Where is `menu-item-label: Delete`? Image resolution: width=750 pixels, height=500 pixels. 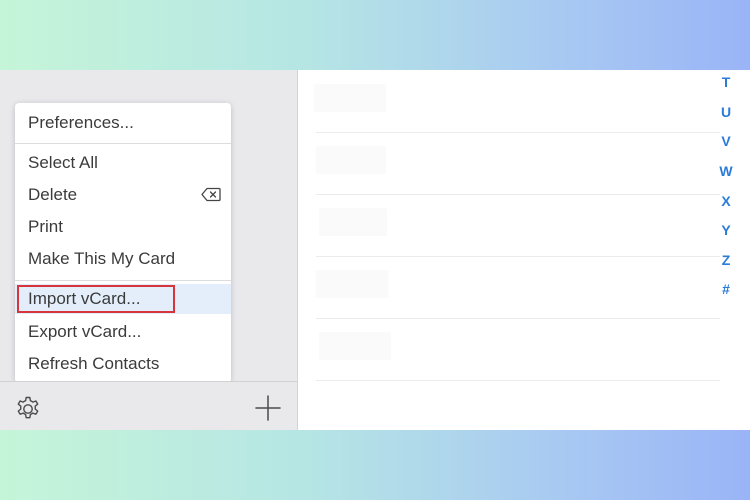 menu-item-label: Delete is located at coordinates (53, 194).